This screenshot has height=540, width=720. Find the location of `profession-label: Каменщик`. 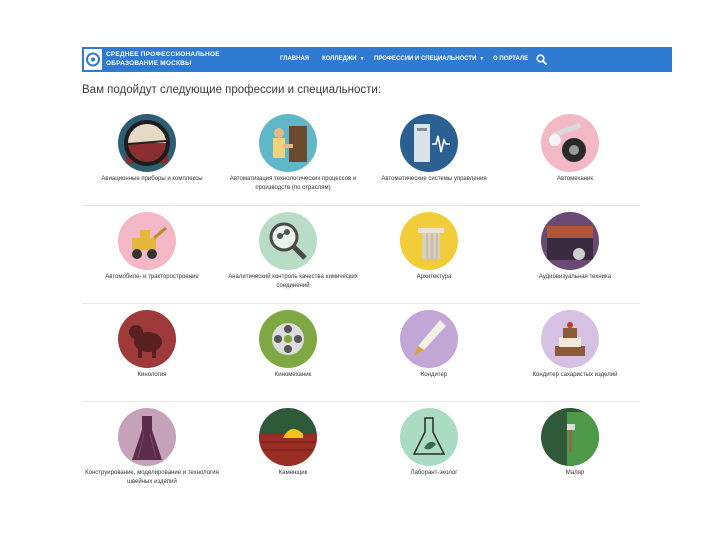

profession-label: Каменщик is located at coordinates (293, 473).